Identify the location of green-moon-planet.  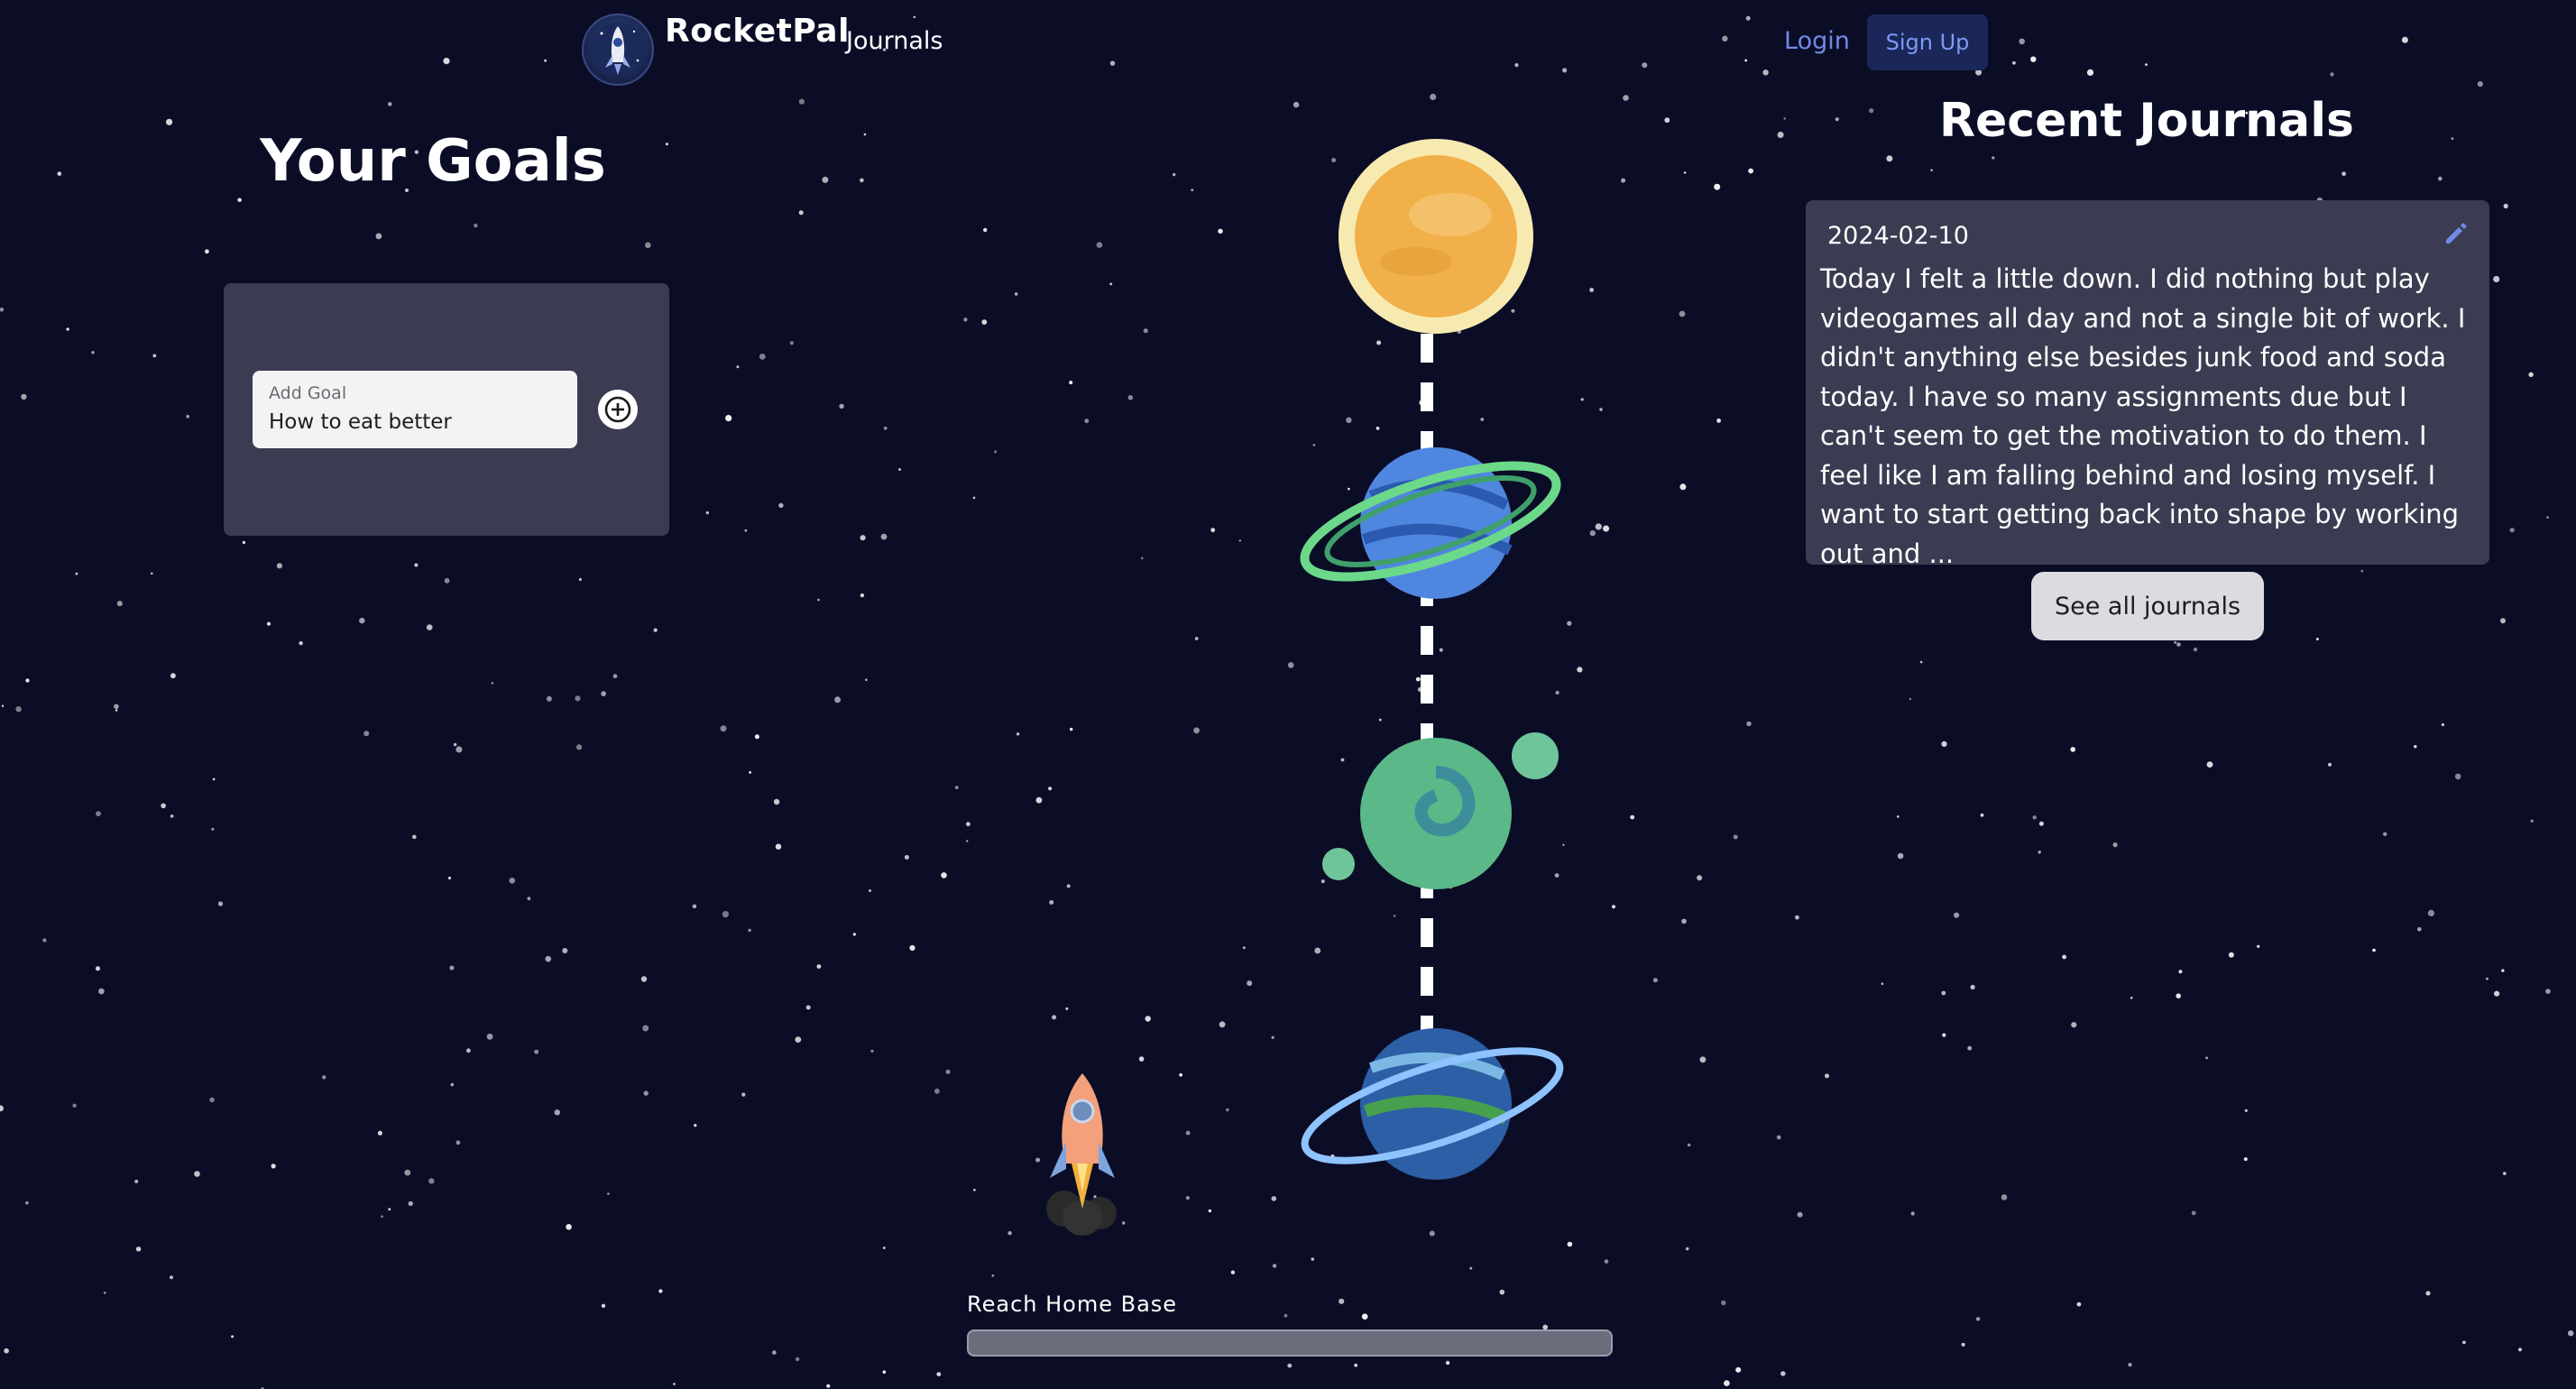
(1440, 810).